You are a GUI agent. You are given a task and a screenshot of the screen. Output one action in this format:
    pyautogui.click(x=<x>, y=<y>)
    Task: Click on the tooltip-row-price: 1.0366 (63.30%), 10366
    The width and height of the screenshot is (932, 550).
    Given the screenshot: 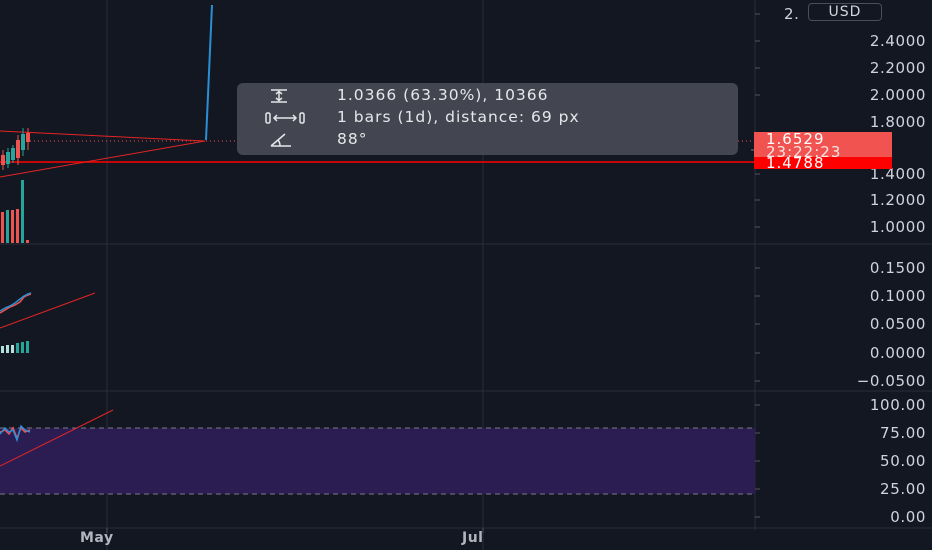 What is the action you would take?
    pyautogui.click(x=487, y=96)
    